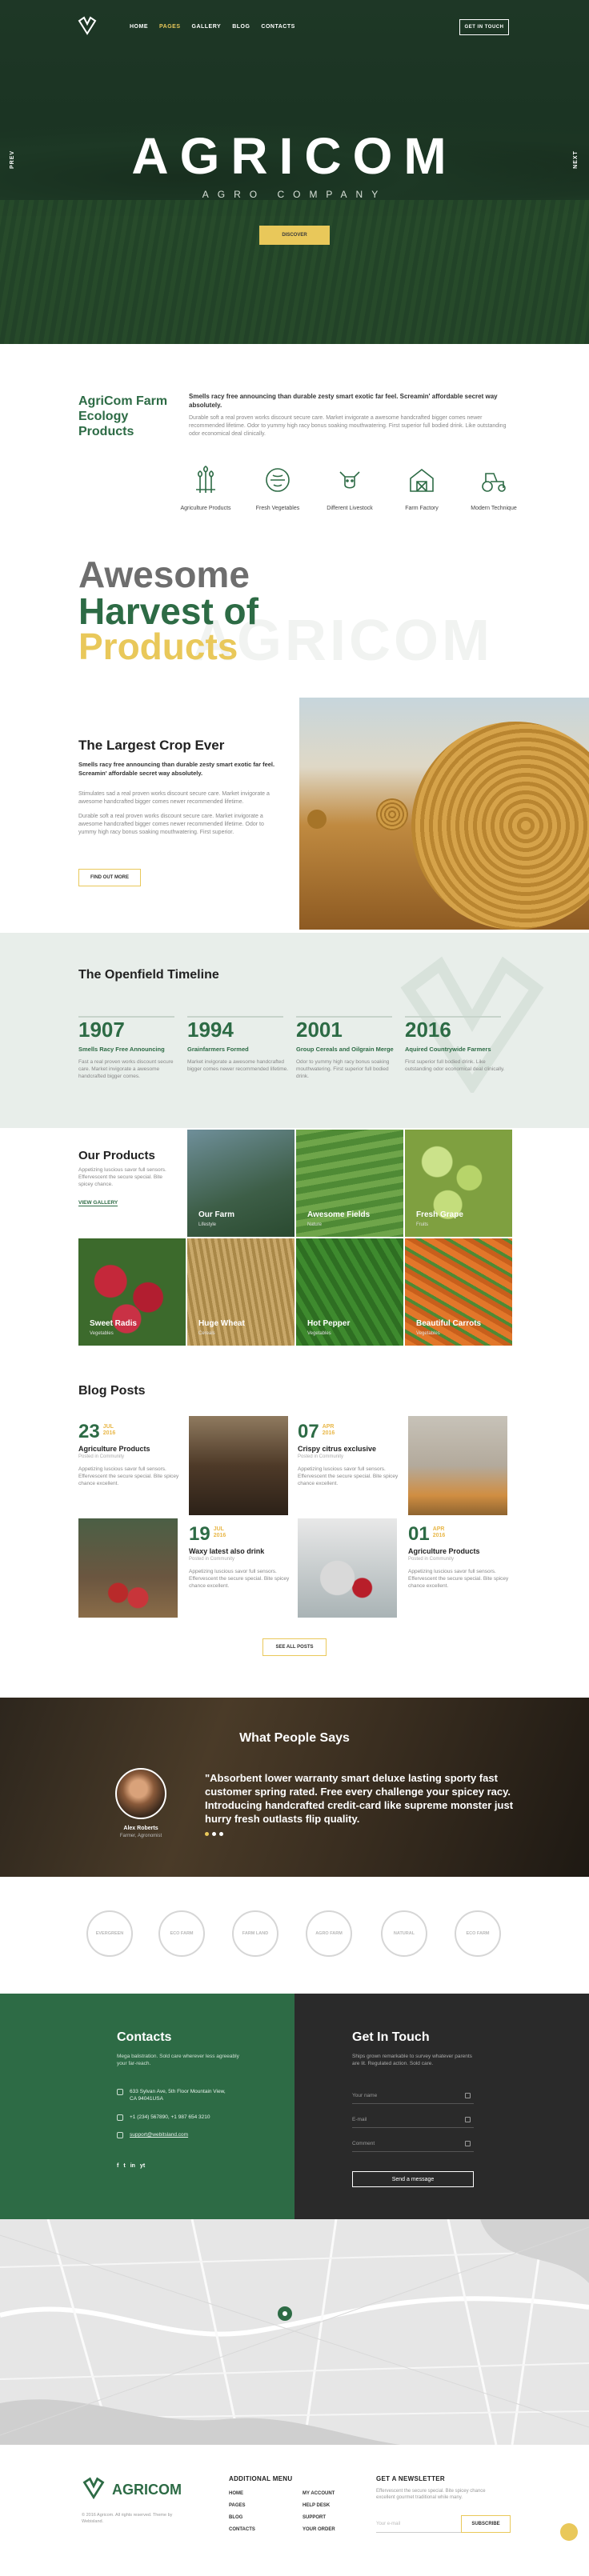 This screenshot has width=589, height=2576. Describe the element at coordinates (142, 2166) in the screenshot. I see `youtube-icon: yt` at that location.